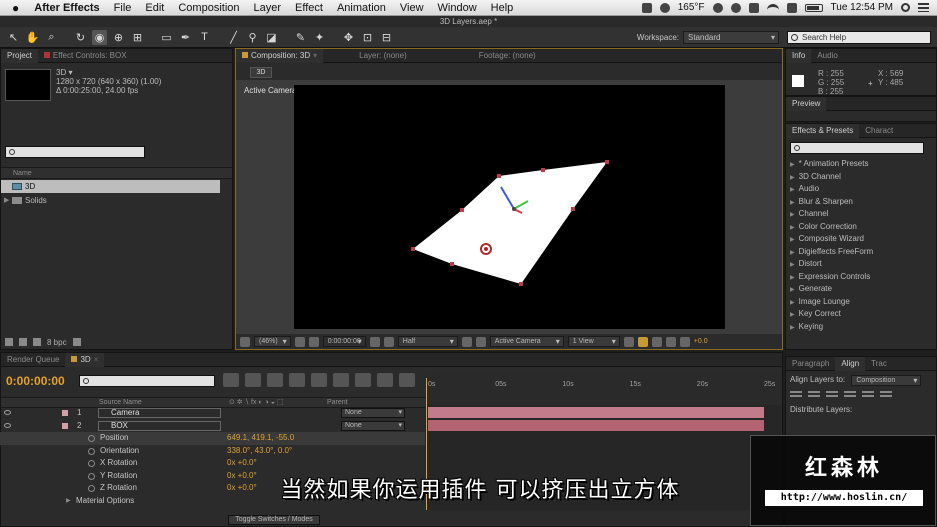 The width and height of the screenshot is (937, 527). I want to click on label-color-swatch, so click(65, 426).